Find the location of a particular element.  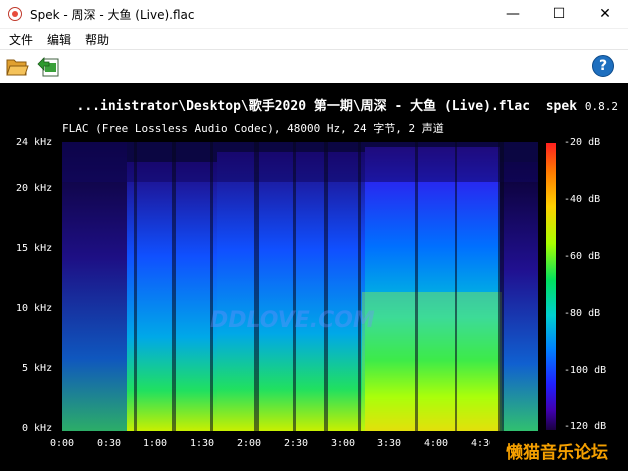

time-label: 3:30 is located at coordinates (389, 443).